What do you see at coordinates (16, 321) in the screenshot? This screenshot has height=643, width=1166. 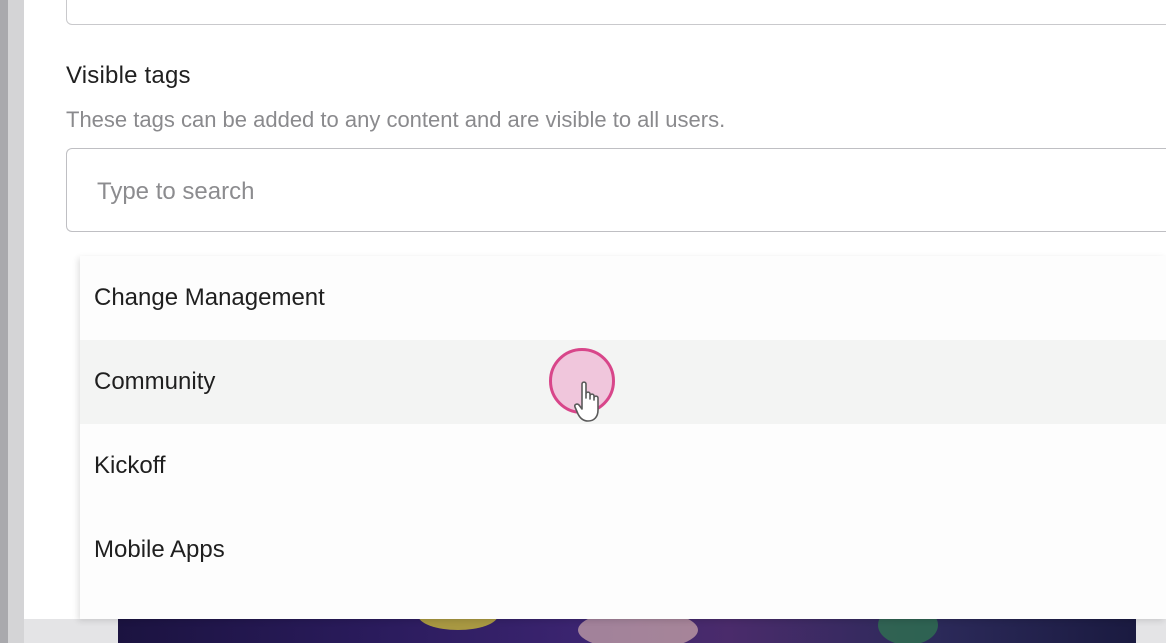 I see `backdrop-edge-inner` at bounding box center [16, 321].